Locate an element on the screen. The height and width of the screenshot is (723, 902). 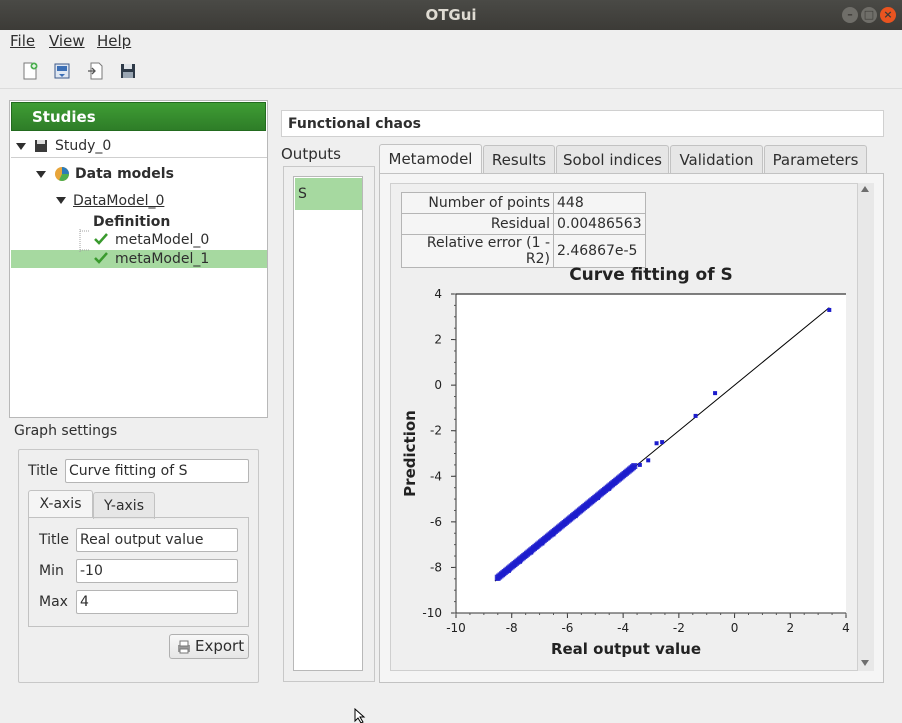
analysis-title: Functional chaos is located at coordinates (582, 123).